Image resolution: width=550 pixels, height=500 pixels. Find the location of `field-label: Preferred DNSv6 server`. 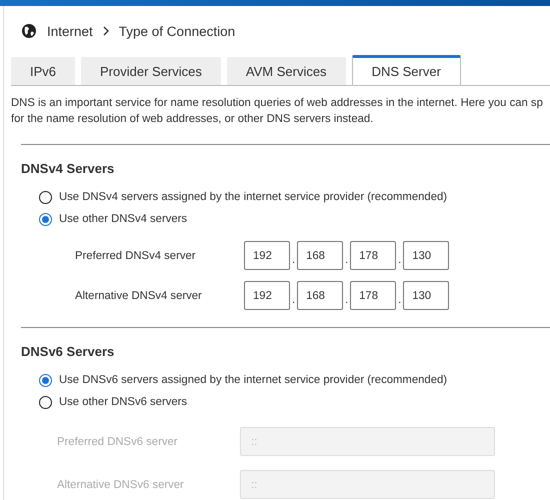

field-label: Preferred DNSv6 server is located at coordinates (118, 442).